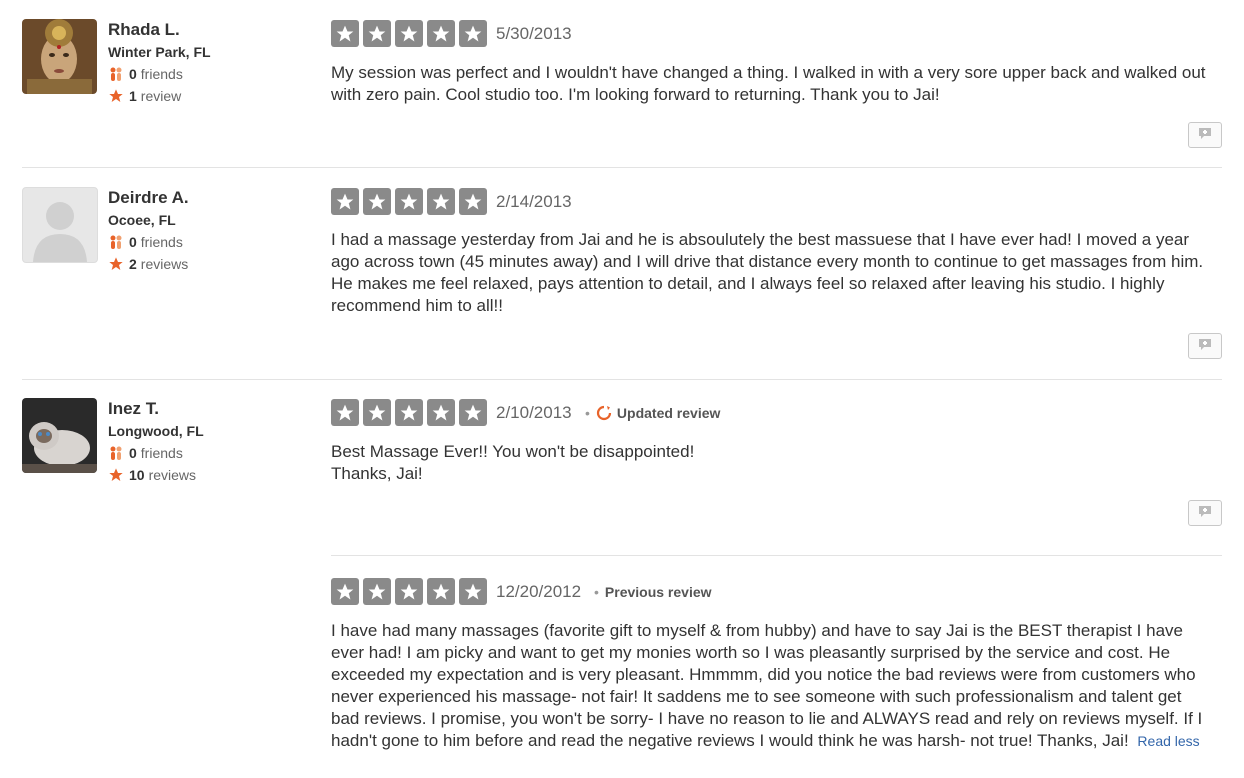  What do you see at coordinates (653, 413) in the screenshot?
I see `updated-review-tag: • Updated review` at bounding box center [653, 413].